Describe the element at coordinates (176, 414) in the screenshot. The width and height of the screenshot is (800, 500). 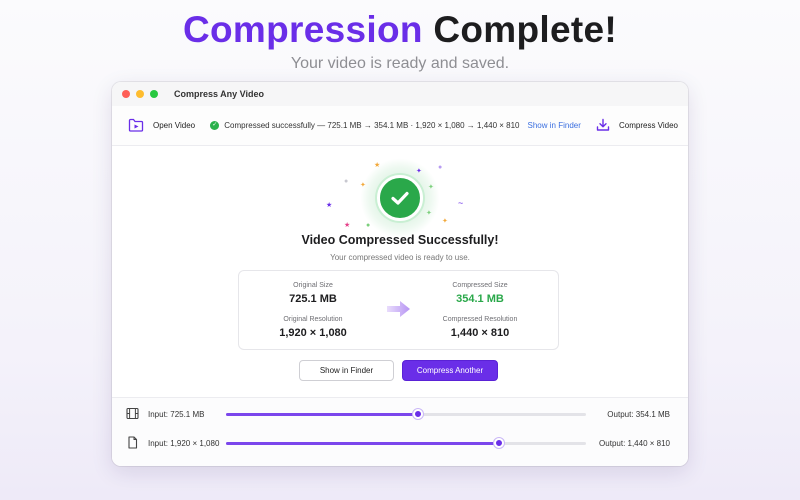
I see `size-input-label: Input: 725.1 MB` at that location.